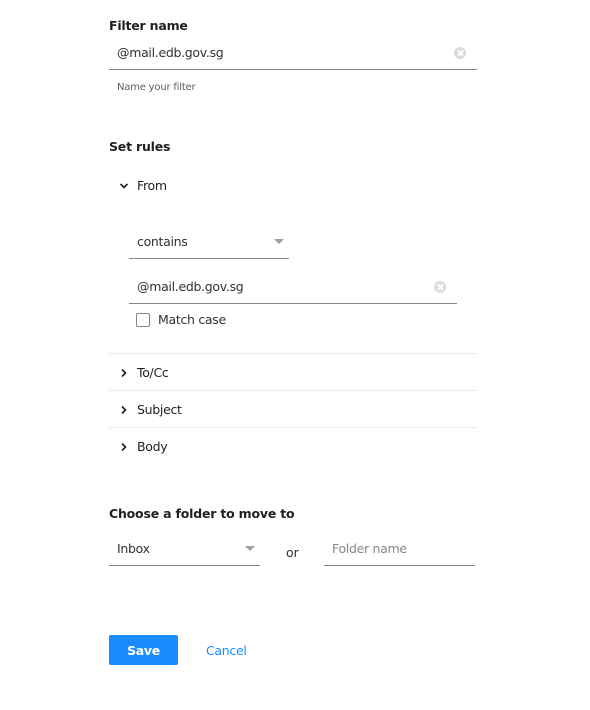  What do you see at coordinates (152, 446) in the screenshot?
I see `rule-body-label: Body` at bounding box center [152, 446].